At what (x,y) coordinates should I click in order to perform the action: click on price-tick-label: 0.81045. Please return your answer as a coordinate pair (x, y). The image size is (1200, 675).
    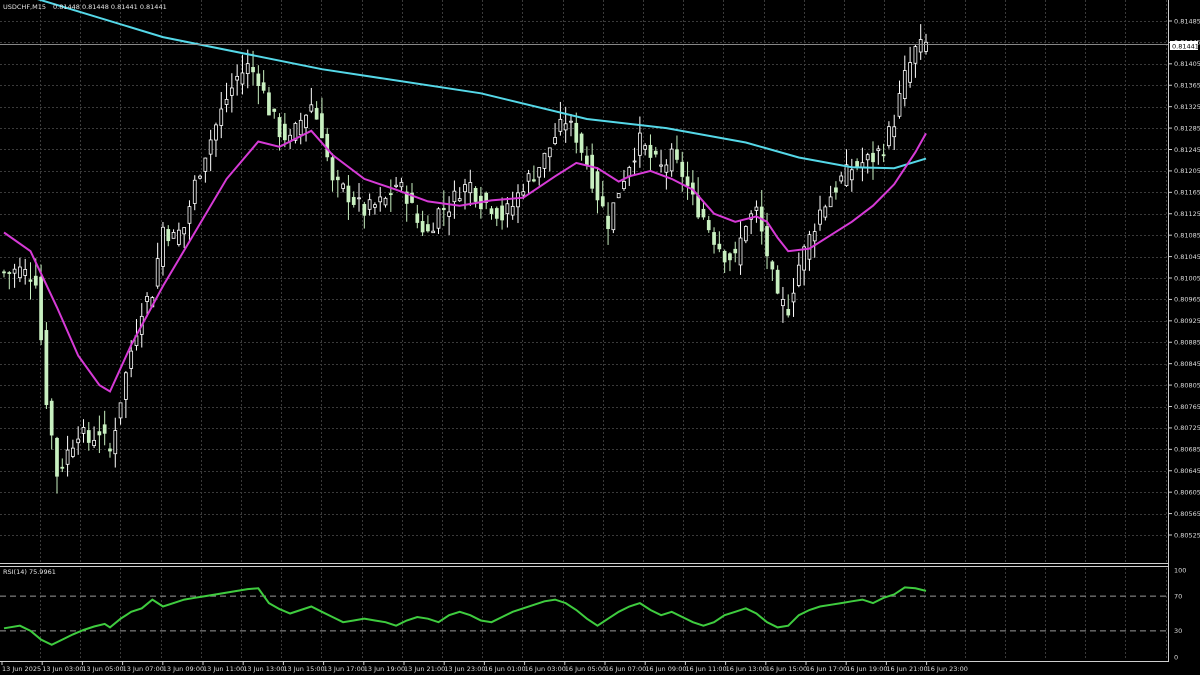
    Looking at the image, I should click on (1187, 257).